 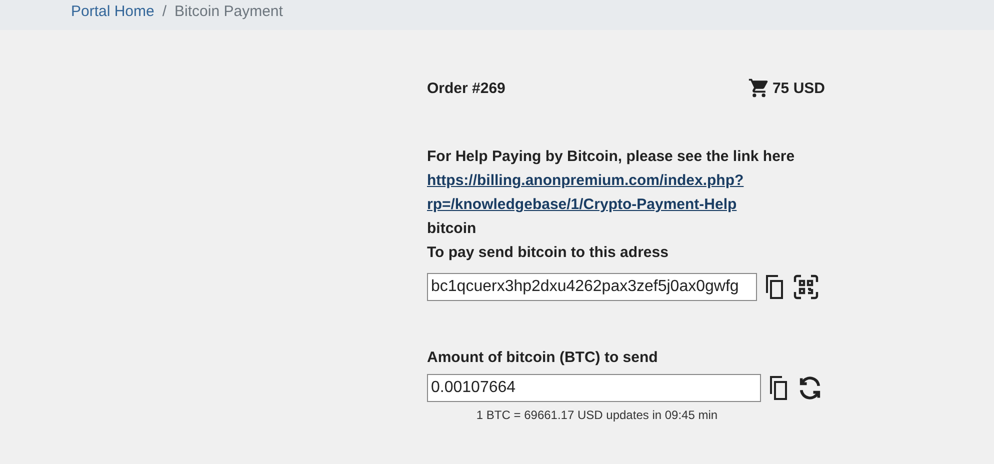 I want to click on help-link: rp=/knowledgebase/1/Crypto-Payment-Help, so click(x=626, y=205).